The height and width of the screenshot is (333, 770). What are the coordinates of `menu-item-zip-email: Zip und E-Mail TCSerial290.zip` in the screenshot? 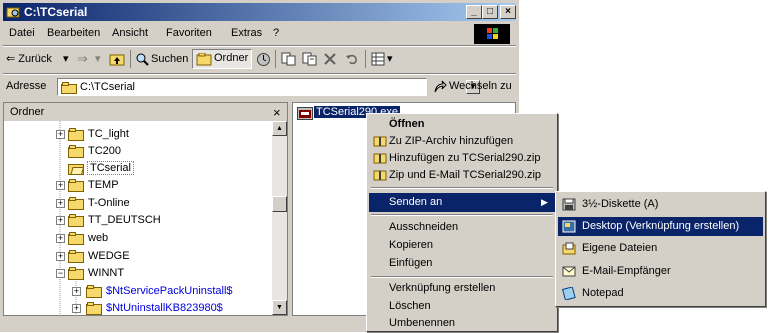 It's located at (462, 175).